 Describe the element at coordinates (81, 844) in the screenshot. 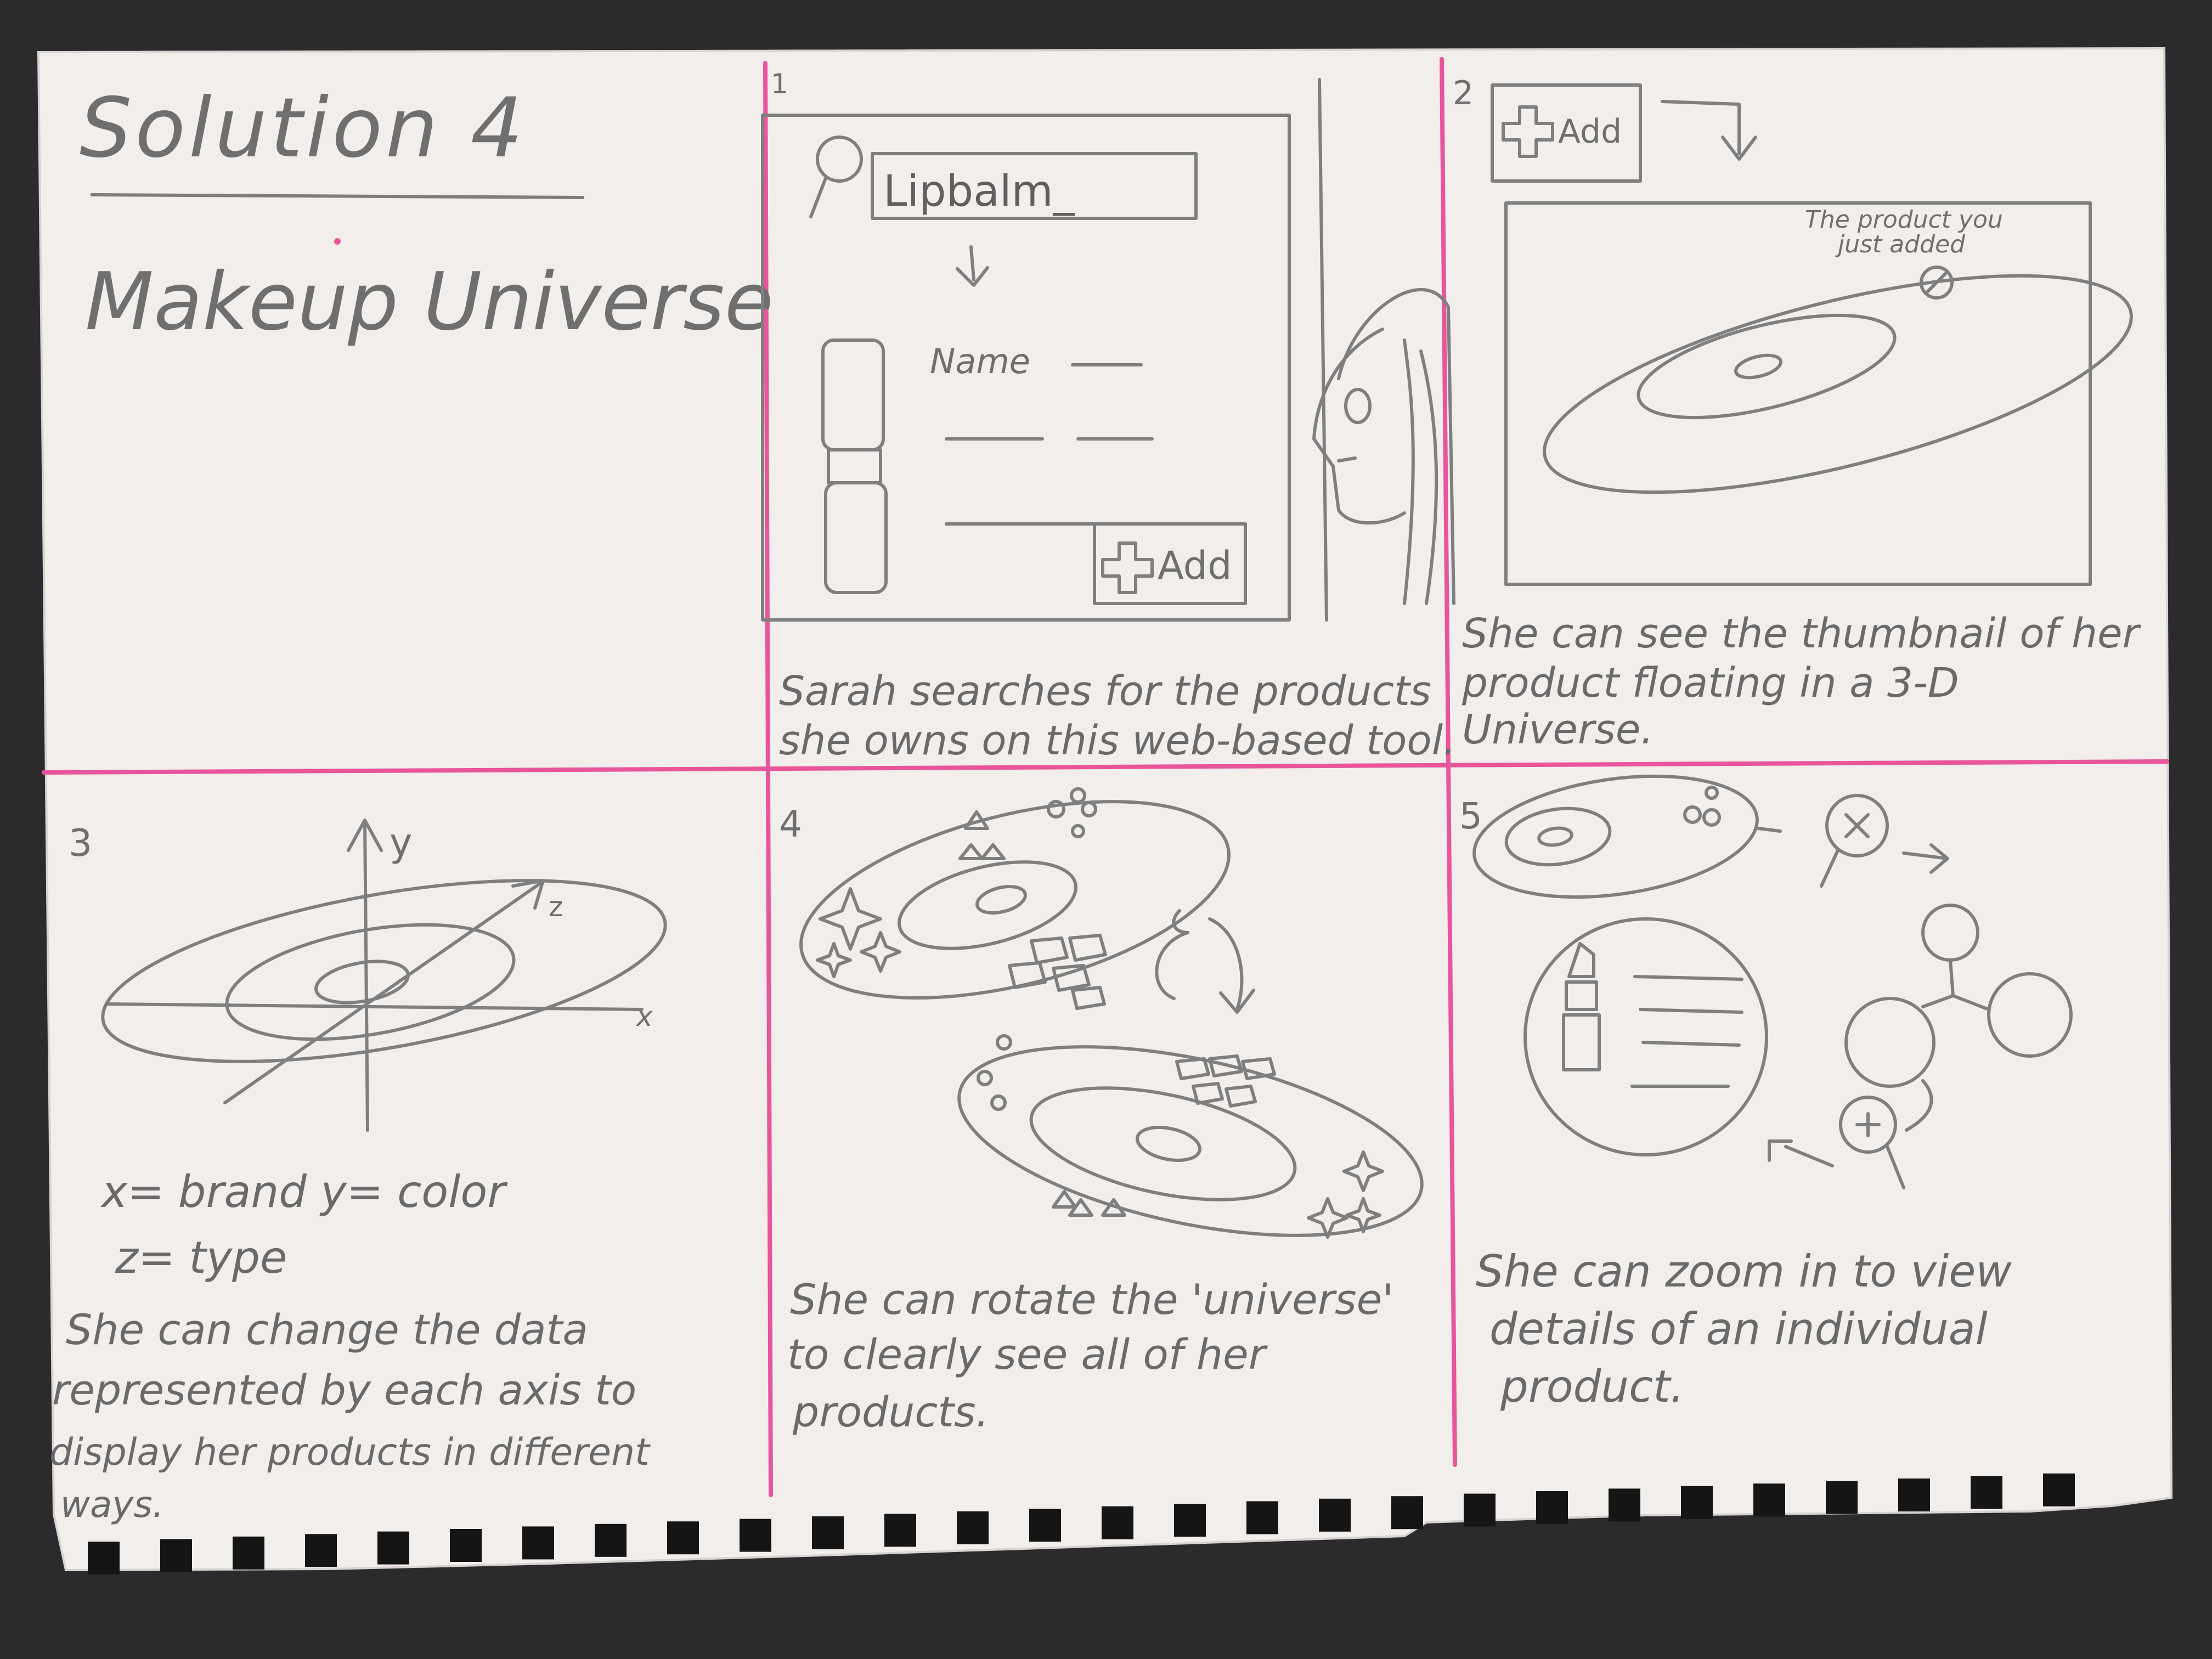

I see `panel-3-number: 3` at that location.